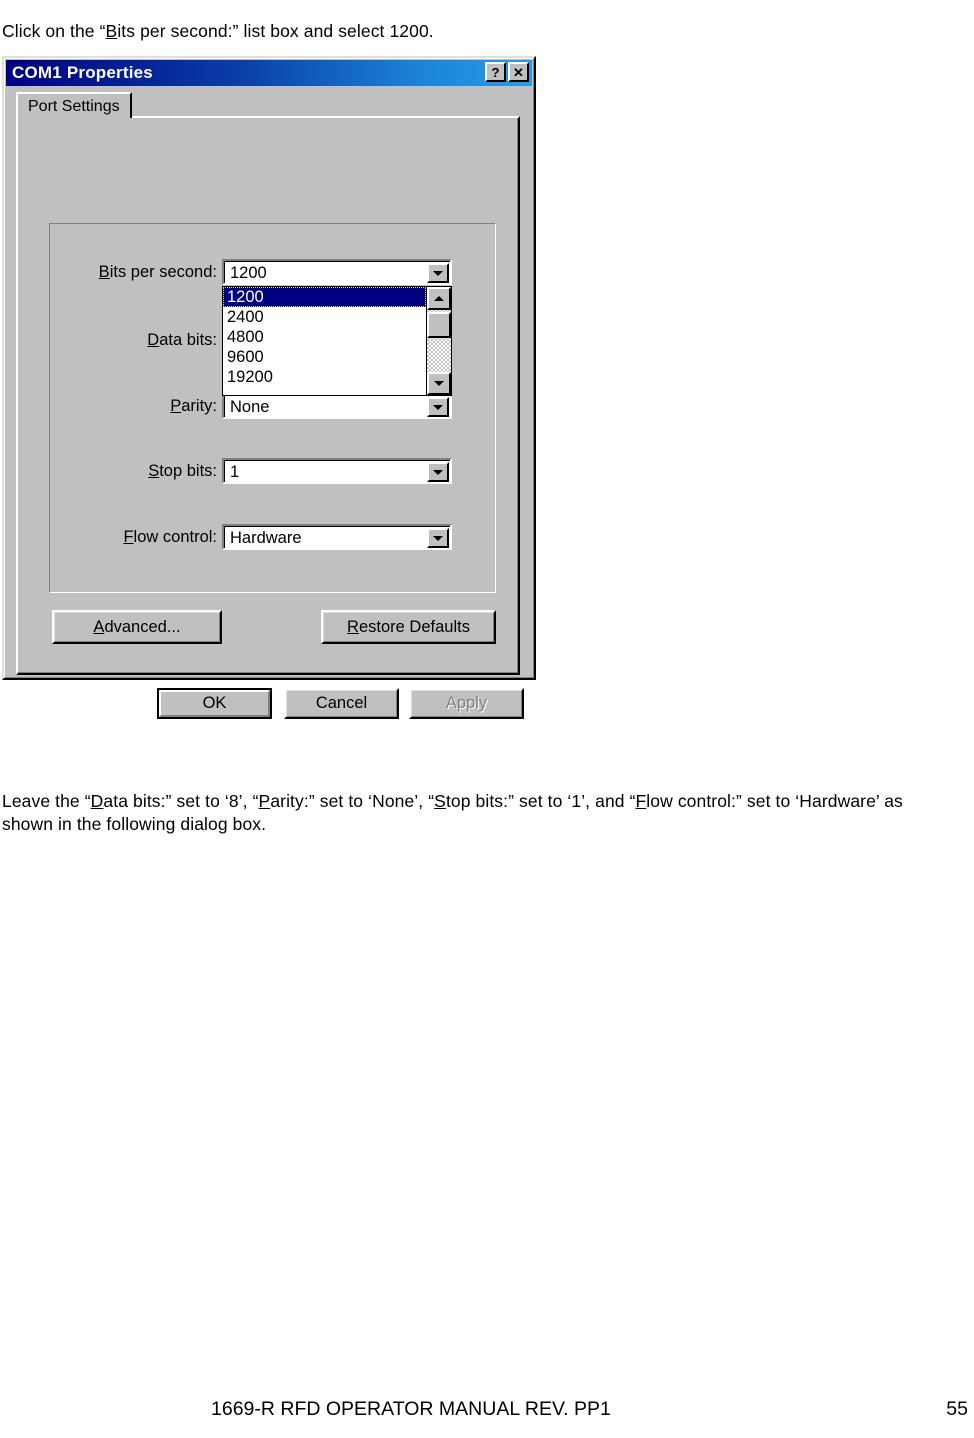 The height and width of the screenshot is (1438, 974). Describe the element at coordinates (324, 357) in the screenshot. I see `list-item: 9600` at that location.